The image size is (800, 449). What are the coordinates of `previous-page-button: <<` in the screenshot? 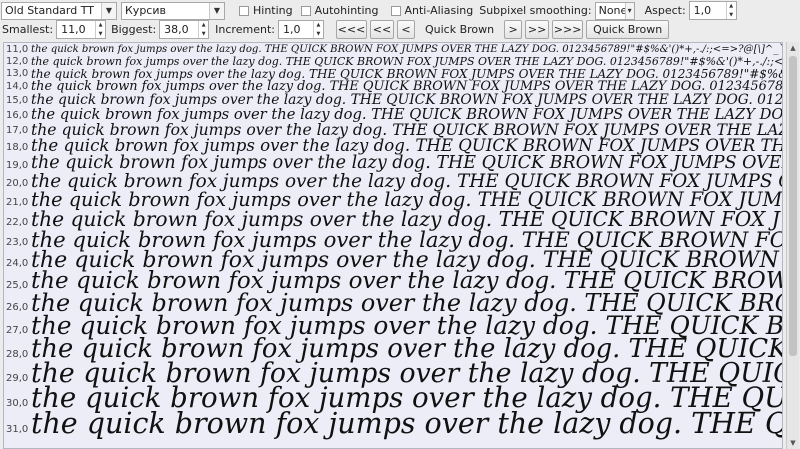 It's located at (381, 29).